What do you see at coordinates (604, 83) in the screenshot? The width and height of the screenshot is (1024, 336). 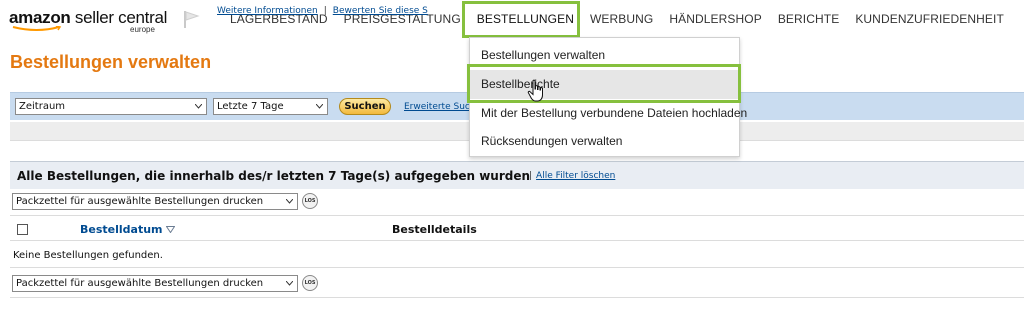 I see `menu-item-highlight` at bounding box center [604, 83].